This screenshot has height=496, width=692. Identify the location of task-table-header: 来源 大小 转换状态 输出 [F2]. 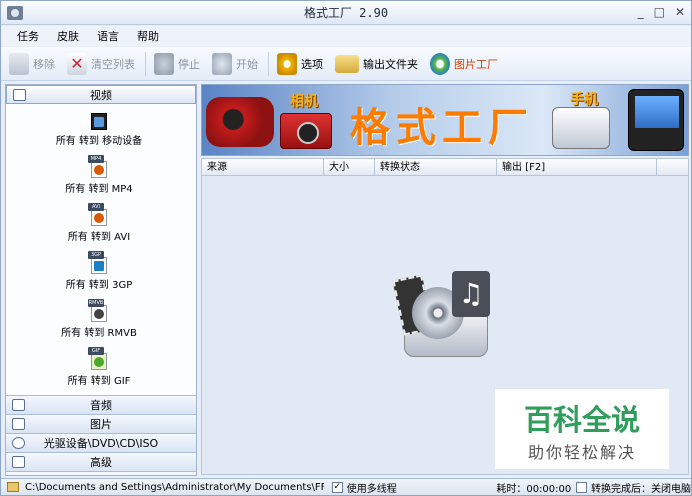
(445, 167).